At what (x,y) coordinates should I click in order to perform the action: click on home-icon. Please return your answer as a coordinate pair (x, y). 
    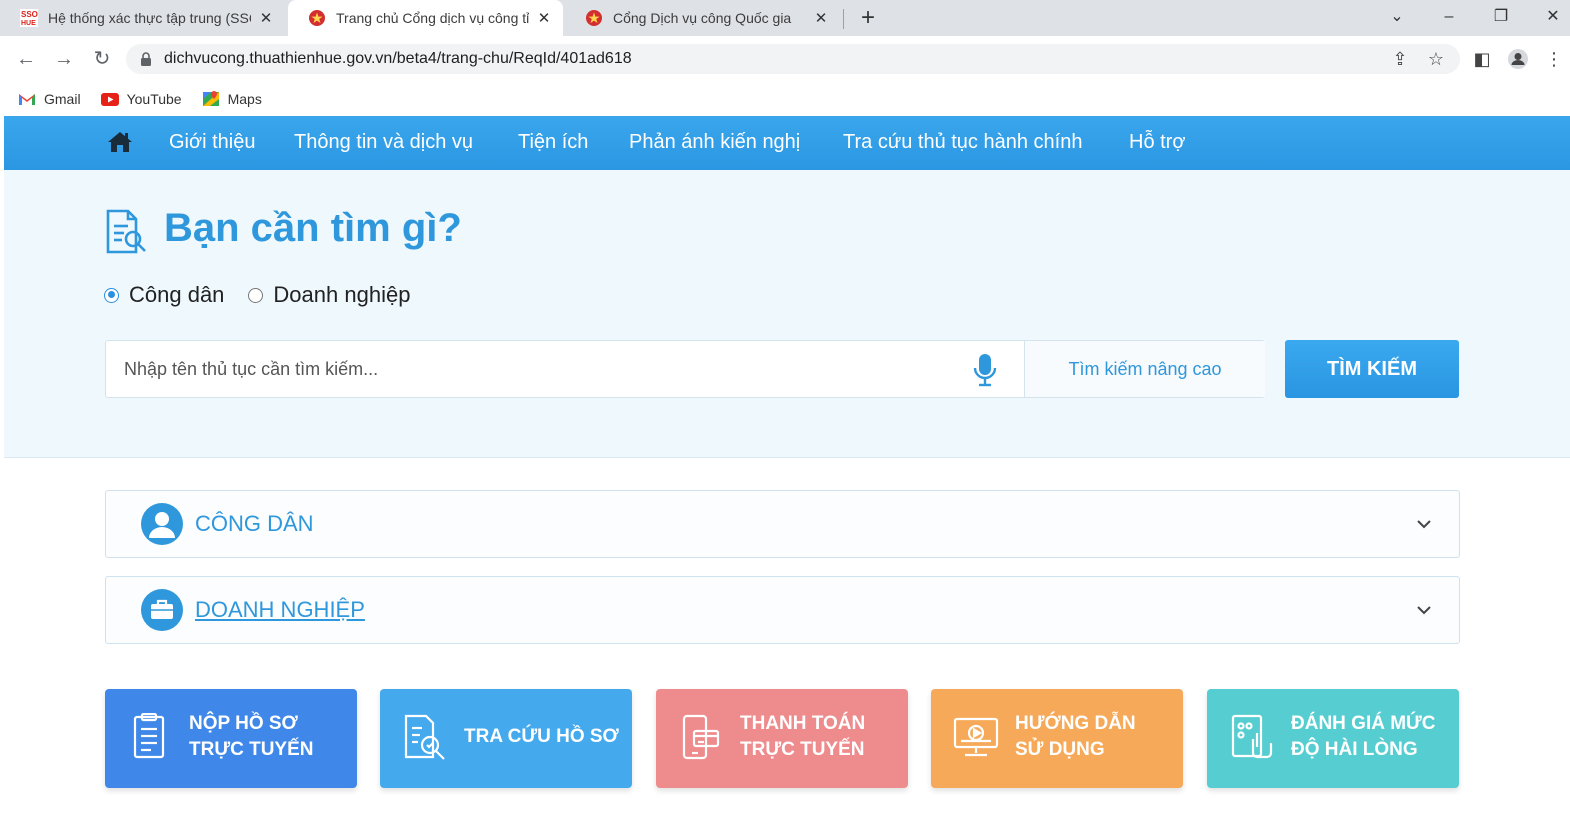
    Looking at the image, I should click on (120, 142).